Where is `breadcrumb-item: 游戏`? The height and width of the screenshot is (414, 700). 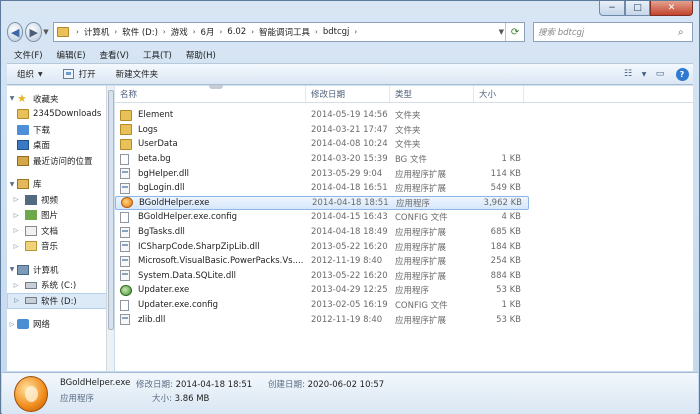 breadcrumb-item: 游戏 is located at coordinates (179, 32).